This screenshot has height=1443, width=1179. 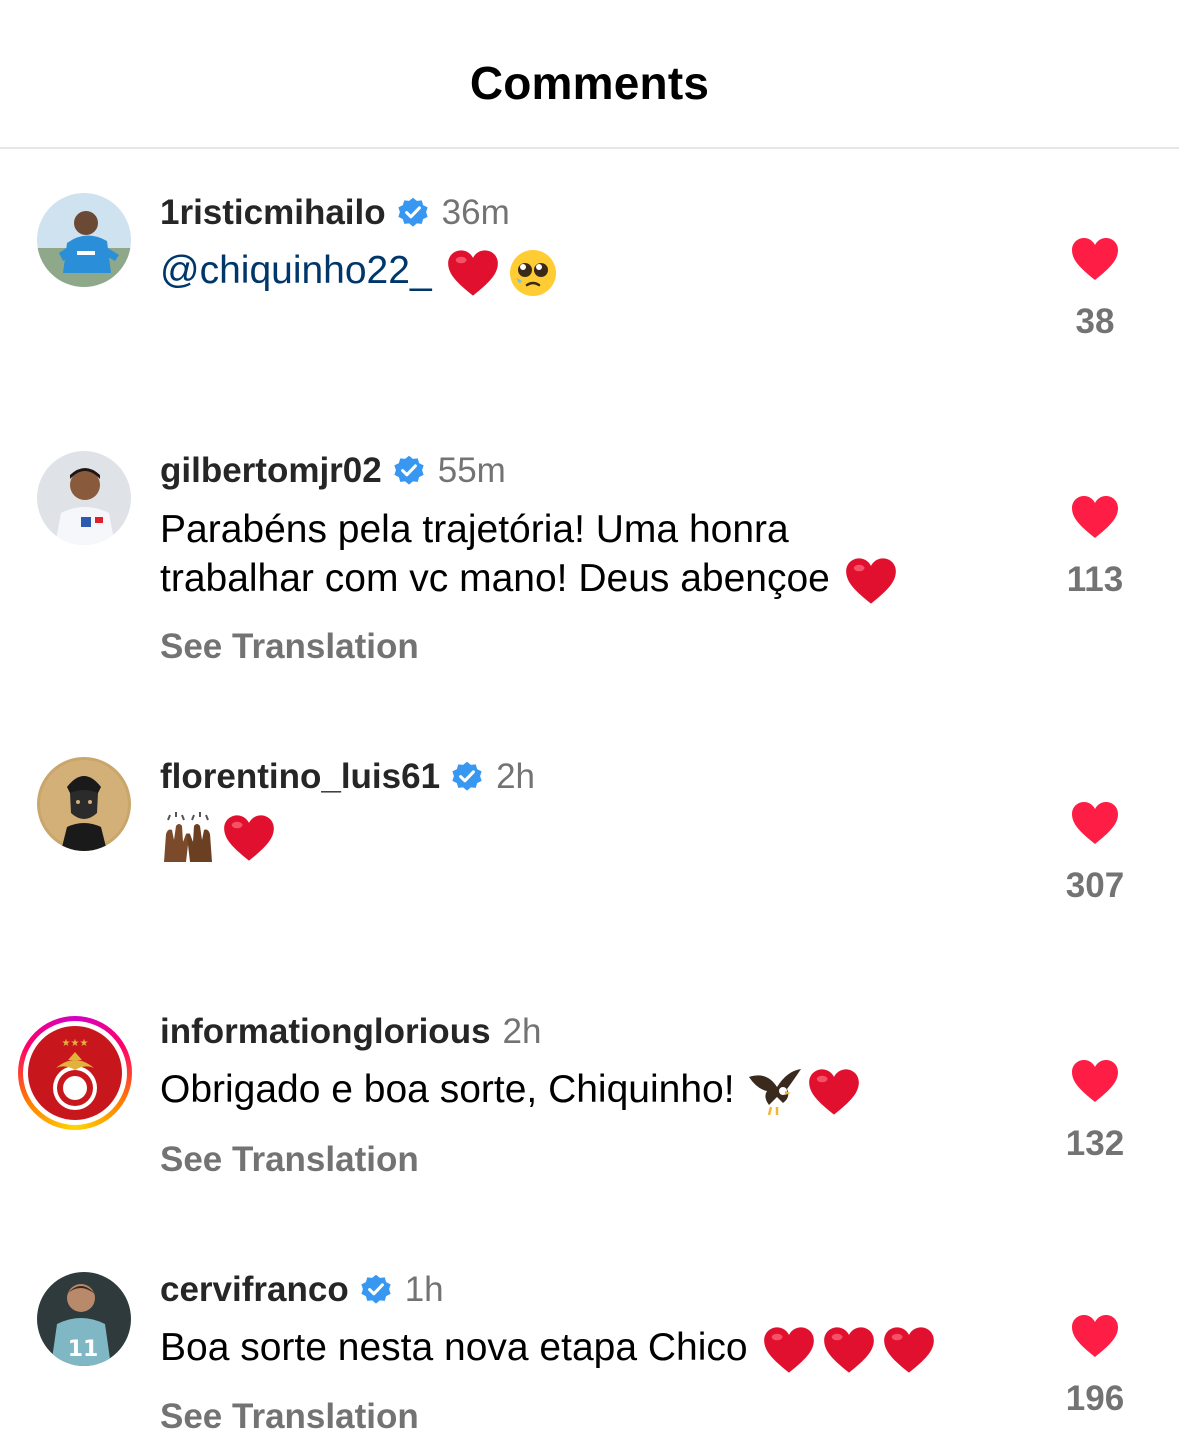 What do you see at coordinates (475, 212) in the screenshot?
I see `comment-time: 36m` at bounding box center [475, 212].